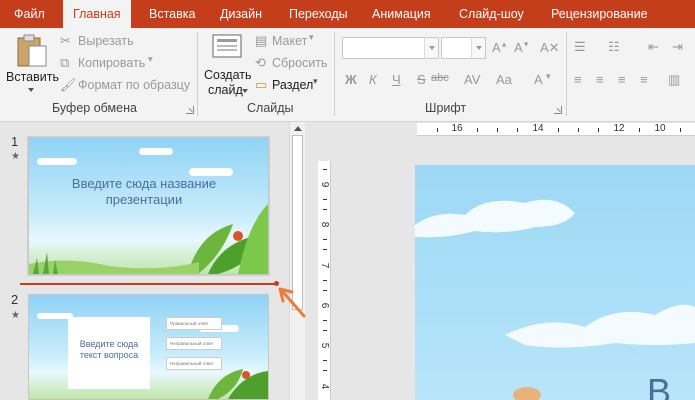  What do you see at coordinates (538, 128) in the screenshot?
I see `ruler-label: 14` at bounding box center [538, 128].